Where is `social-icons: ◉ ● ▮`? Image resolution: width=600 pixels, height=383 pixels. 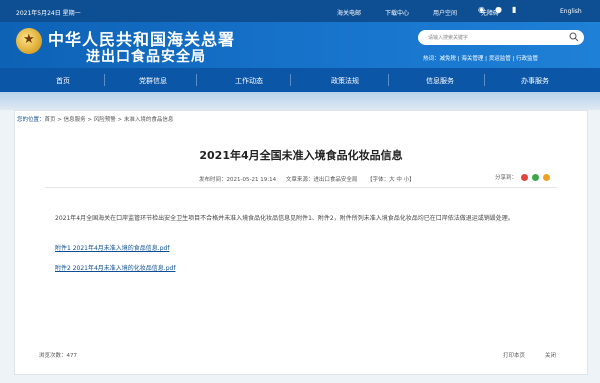
social-icons: ◉ ● ▮ is located at coordinates (497, 9).